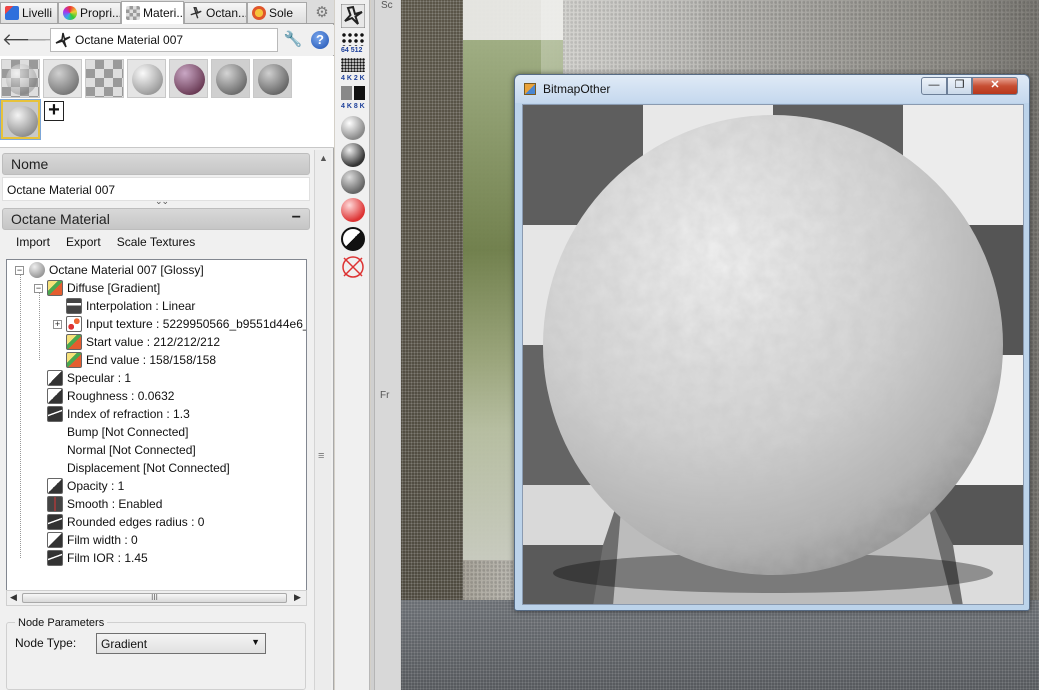 This screenshot has width=1039, height=690. I want to click on collapse-section-icon: −, so click(296, 218).